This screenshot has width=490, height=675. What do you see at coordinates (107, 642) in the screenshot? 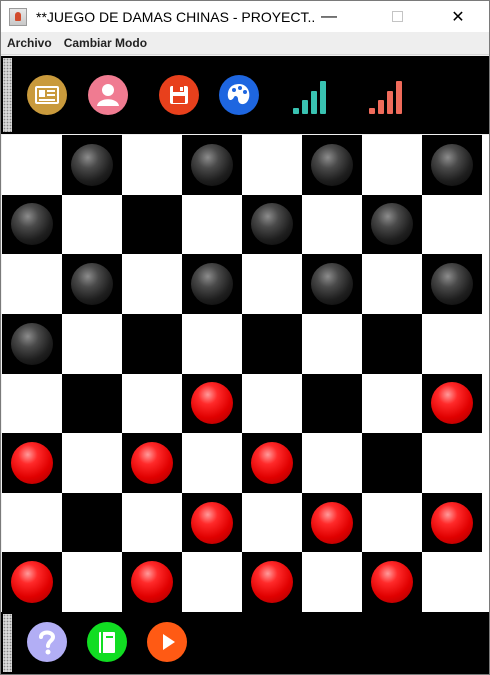
I see `instructions-button` at bounding box center [107, 642].